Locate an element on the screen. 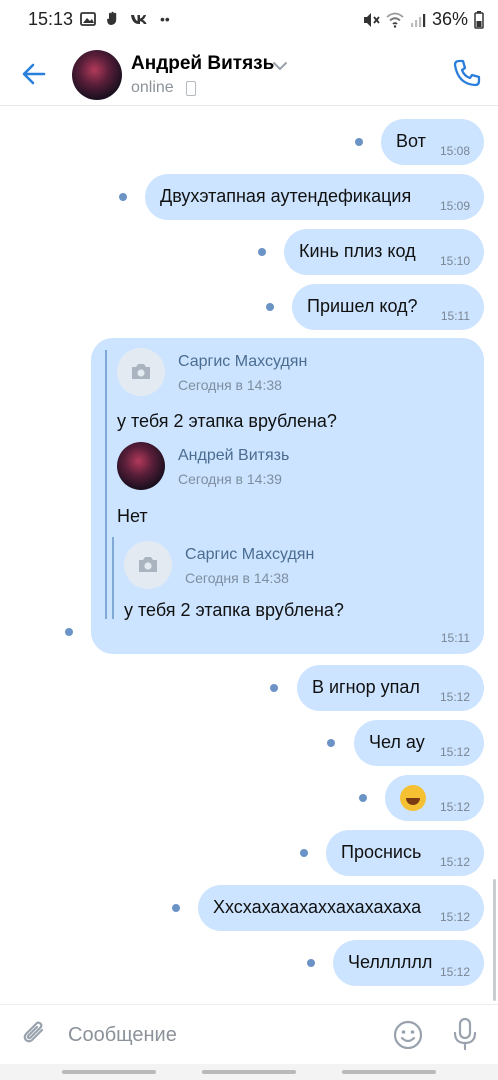  status-time: 15:13 is located at coordinates (51, 19).